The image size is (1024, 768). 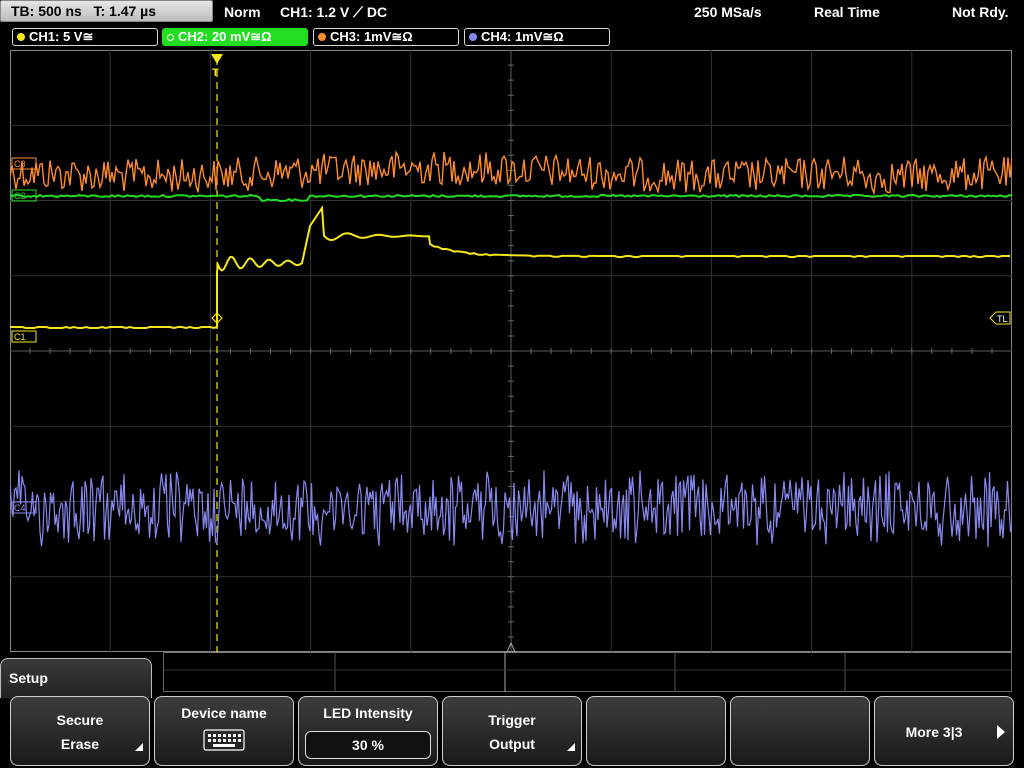 I want to click on ch1-color-icon, so click(x=21, y=37).